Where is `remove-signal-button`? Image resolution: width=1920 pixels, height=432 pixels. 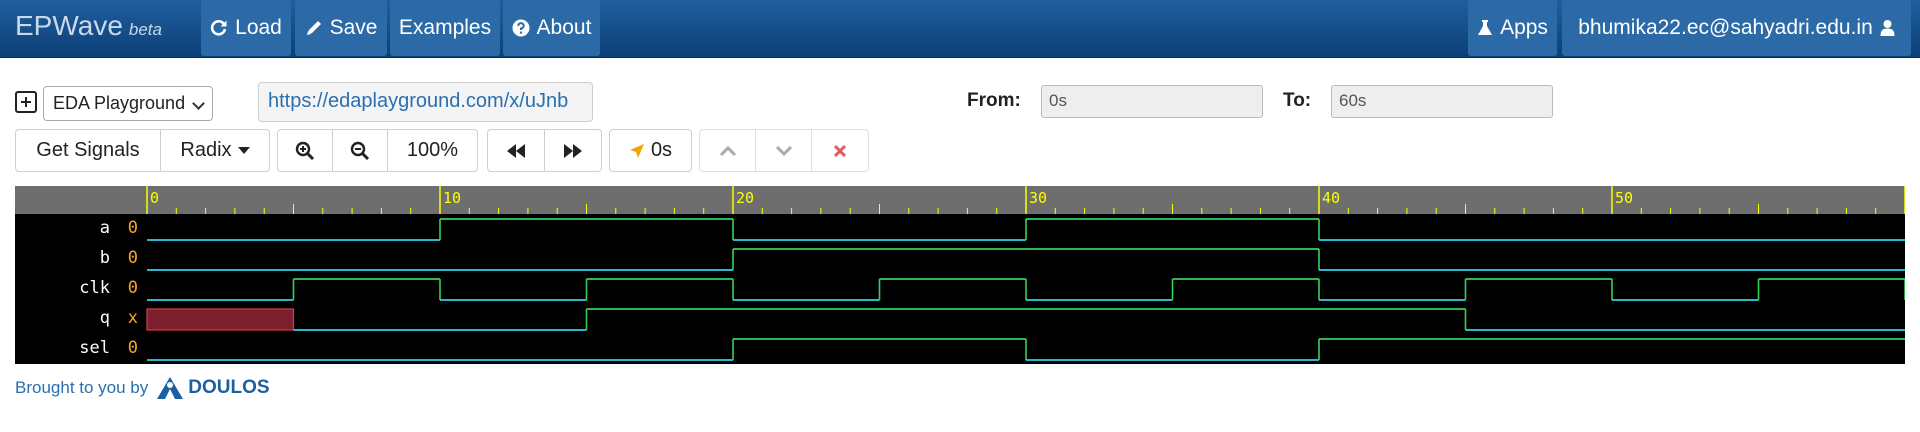 remove-signal-button is located at coordinates (840, 150).